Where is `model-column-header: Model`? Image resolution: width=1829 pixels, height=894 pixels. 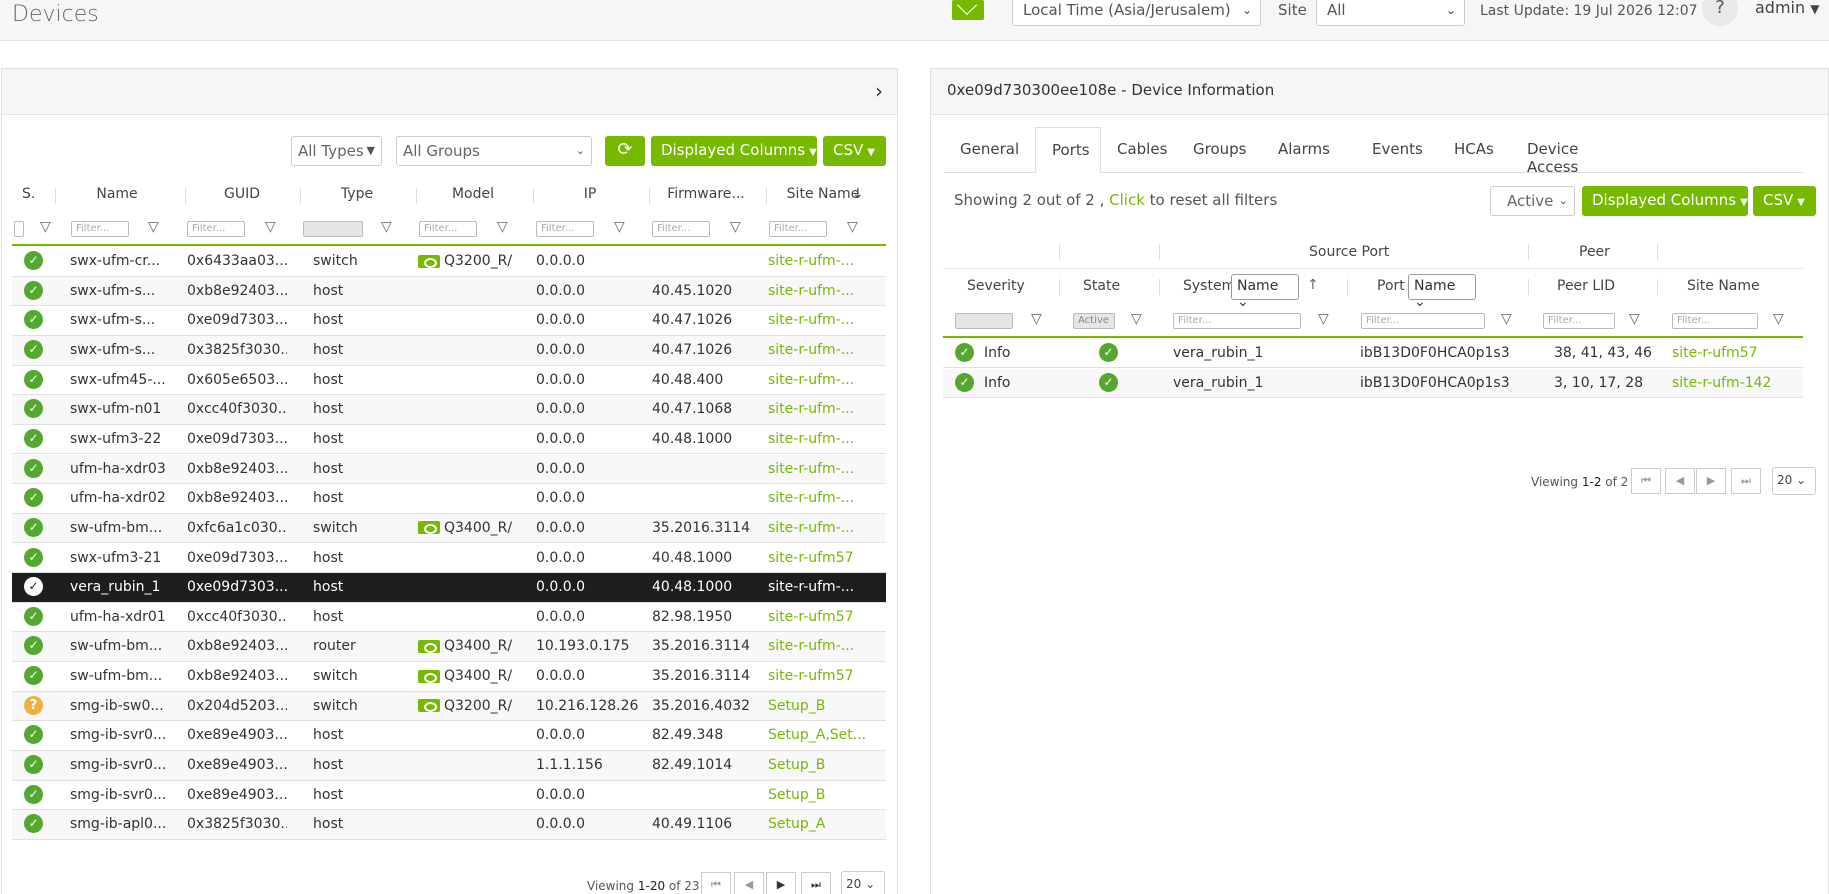
model-column-header: Model is located at coordinates (473, 194).